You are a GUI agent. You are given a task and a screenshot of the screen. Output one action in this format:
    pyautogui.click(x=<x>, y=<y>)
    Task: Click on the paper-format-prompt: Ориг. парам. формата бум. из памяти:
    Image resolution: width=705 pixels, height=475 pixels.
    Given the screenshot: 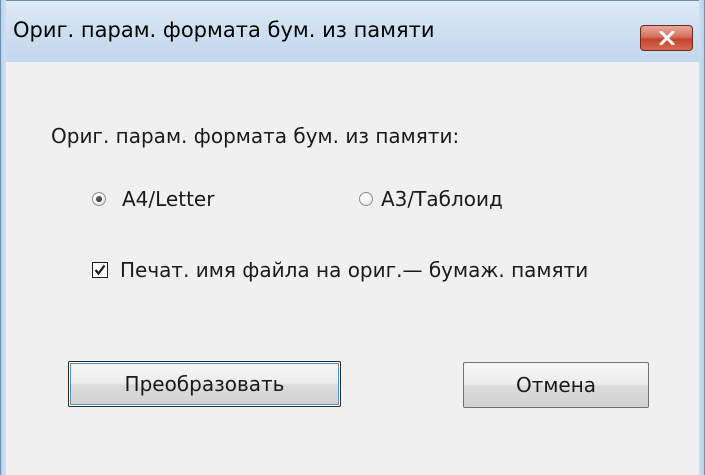 What is the action you would take?
    pyautogui.click(x=255, y=136)
    